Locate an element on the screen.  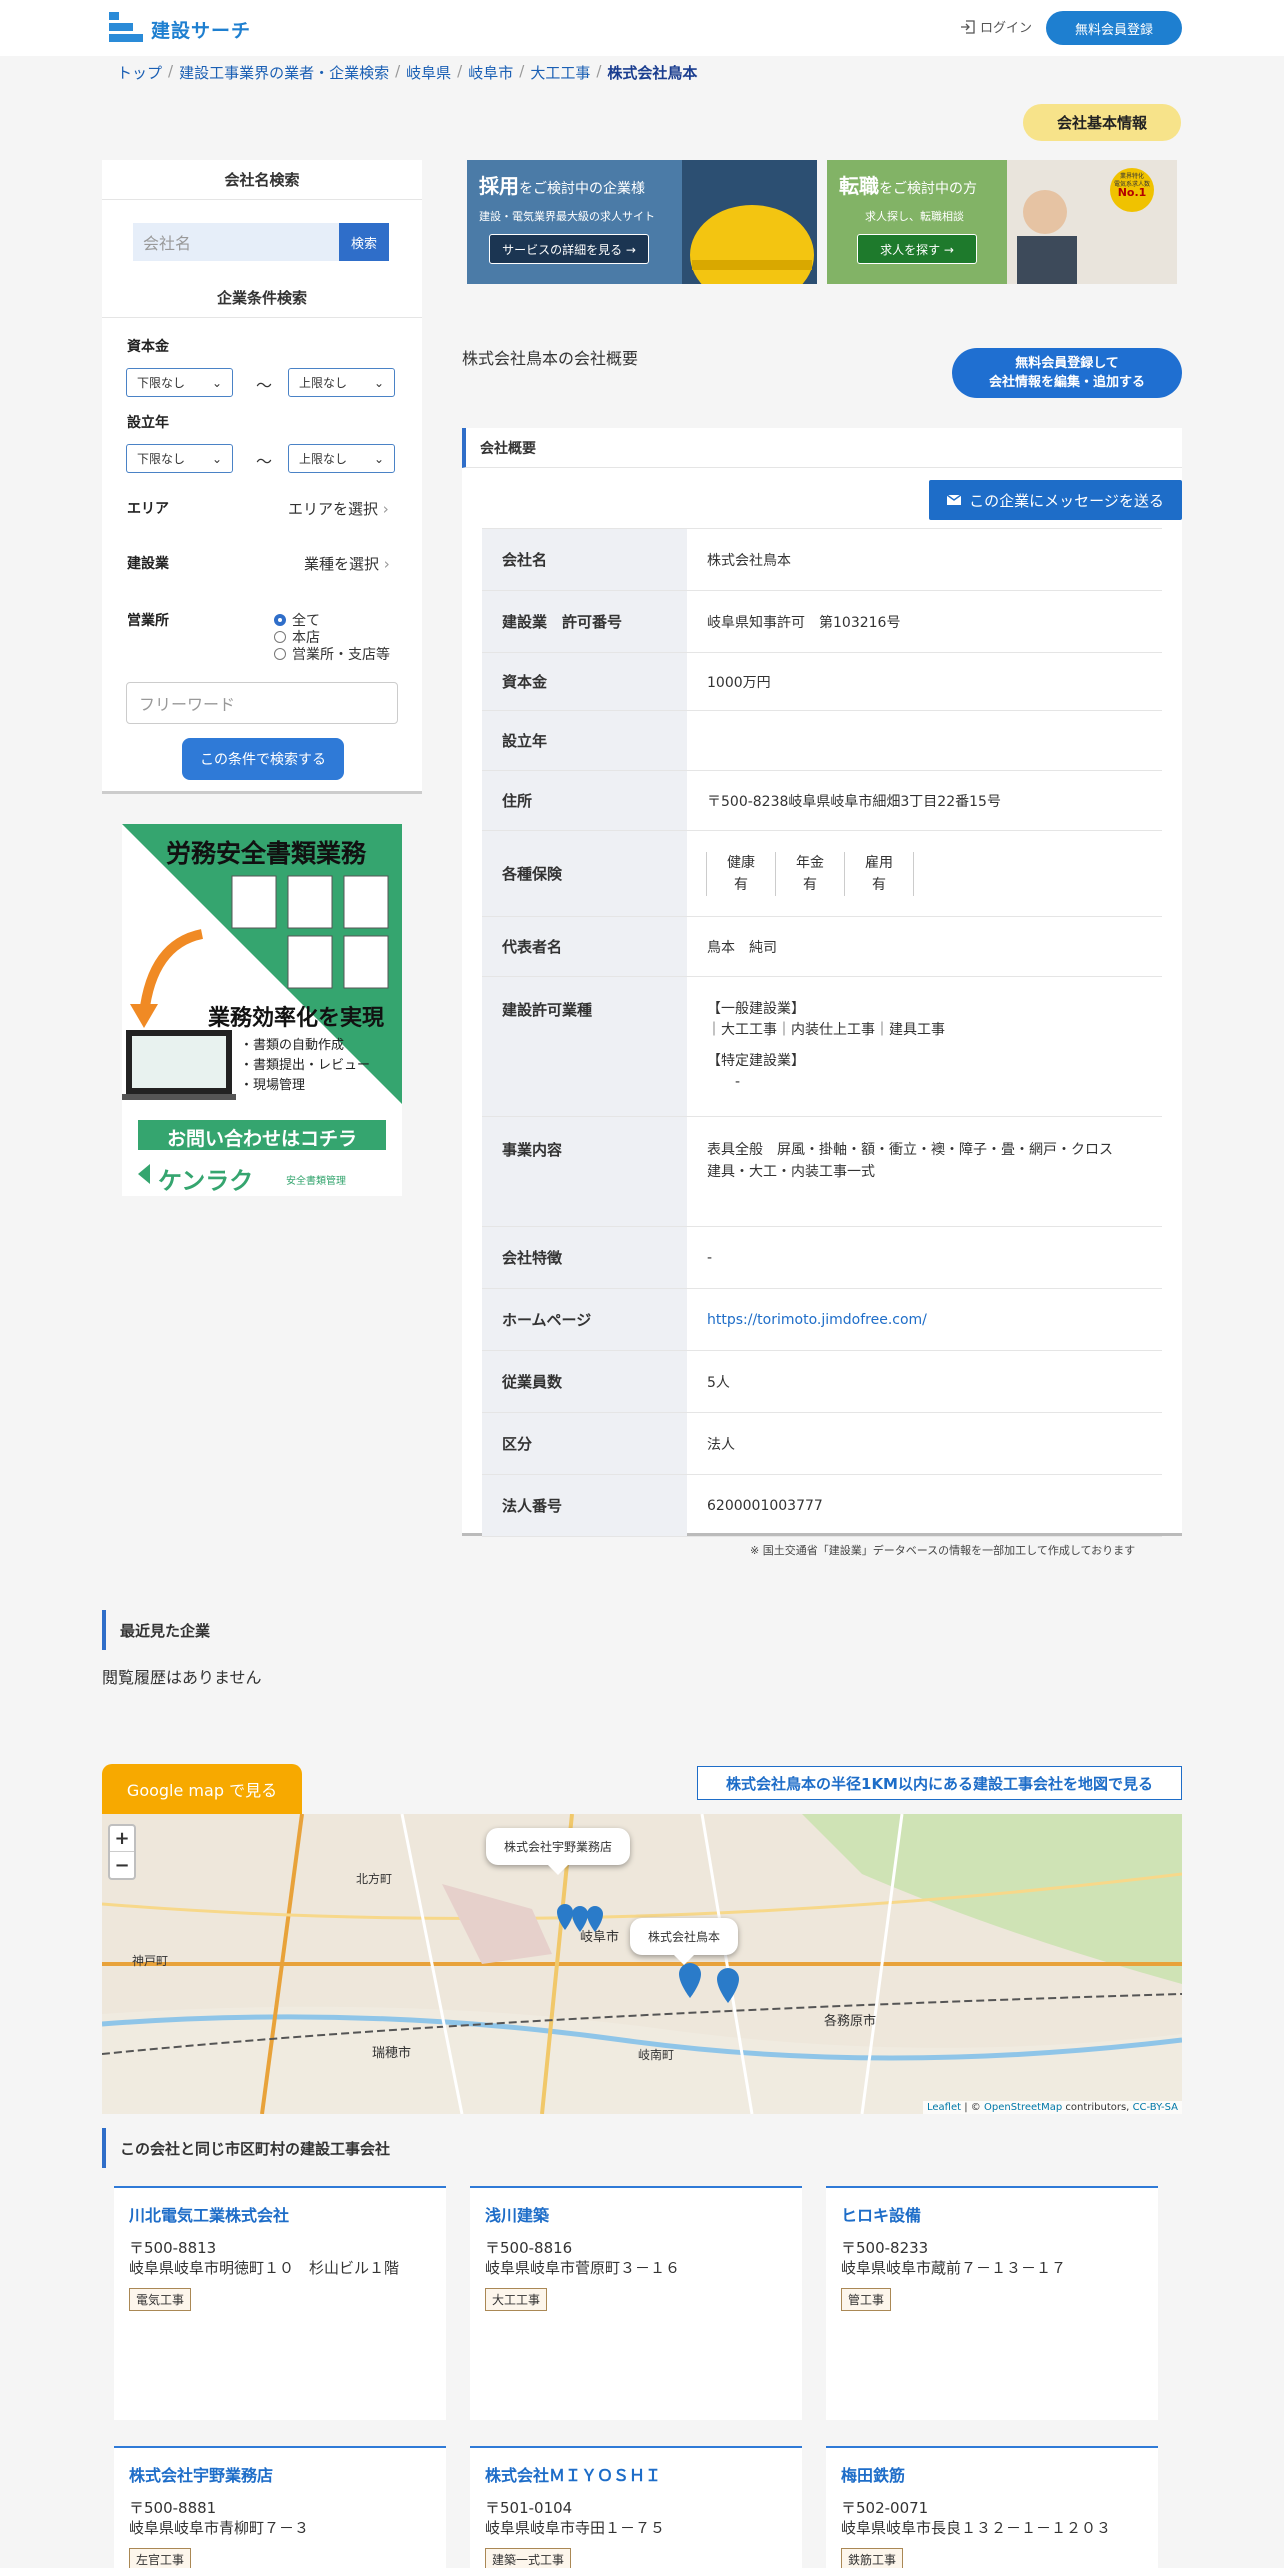
send-message-button: この企業にメッセージを送る is located at coordinates (1055, 500).